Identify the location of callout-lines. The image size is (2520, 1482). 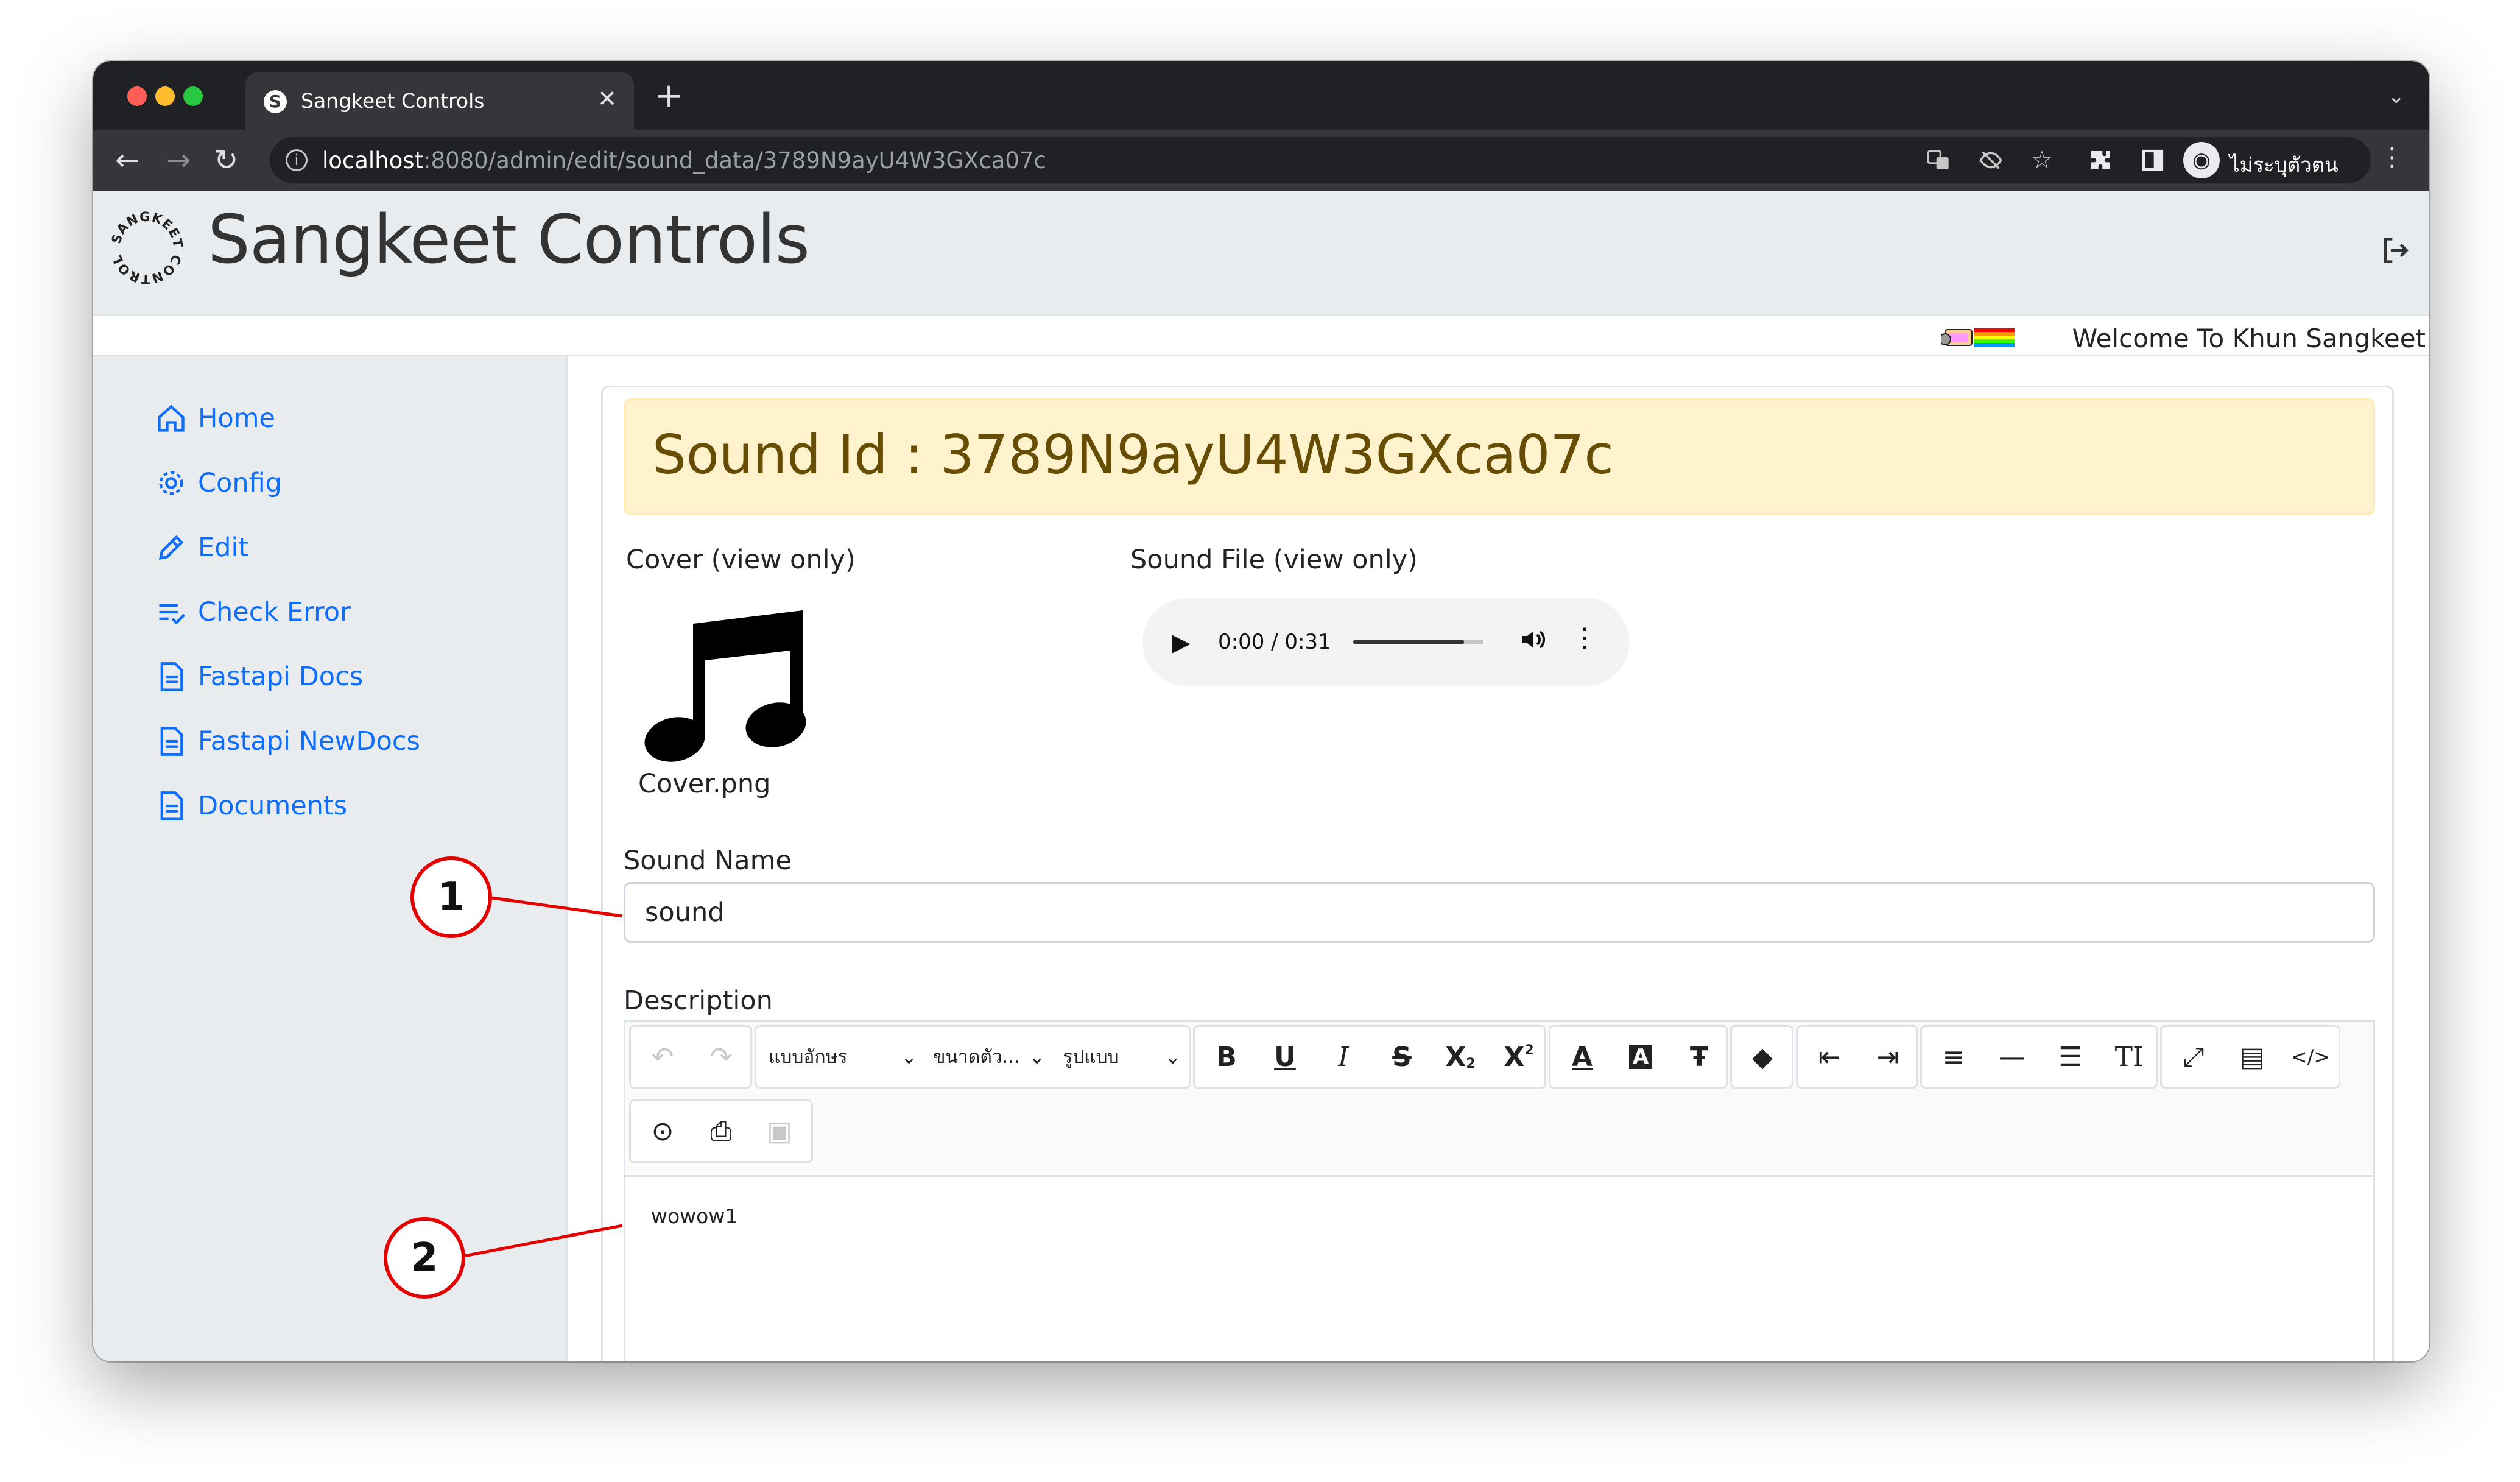
(543, 1077).